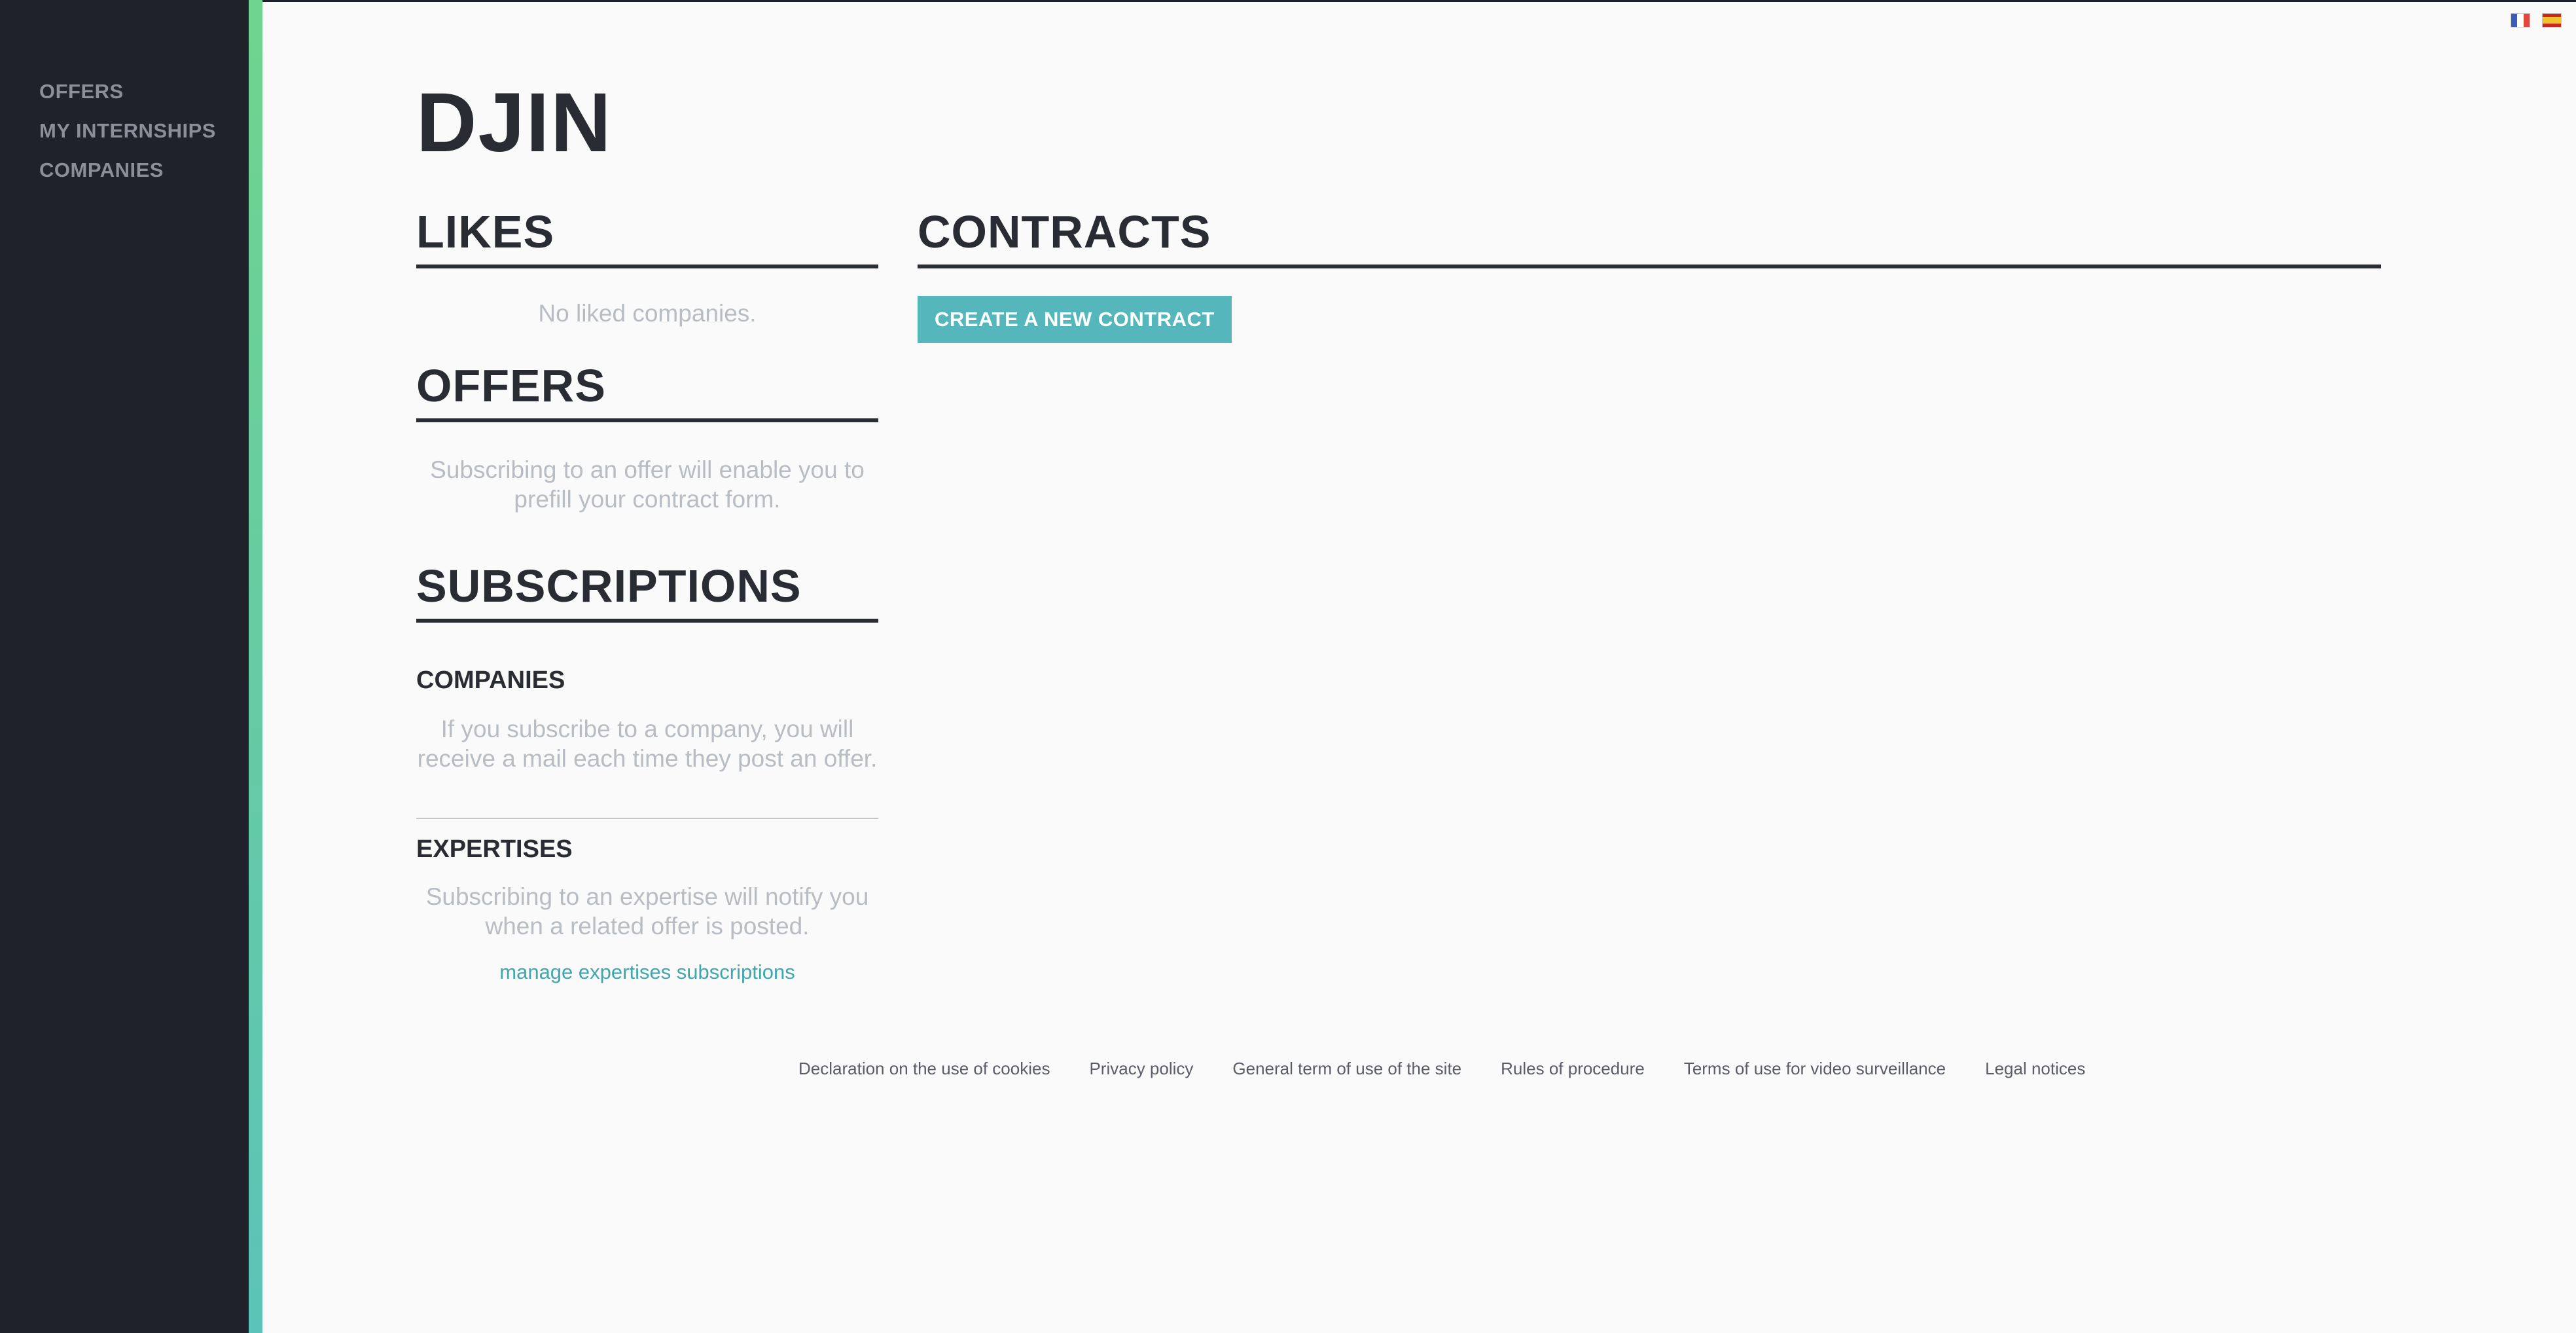  What do you see at coordinates (2520, 20) in the screenshot?
I see `fr-flag-icon` at bounding box center [2520, 20].